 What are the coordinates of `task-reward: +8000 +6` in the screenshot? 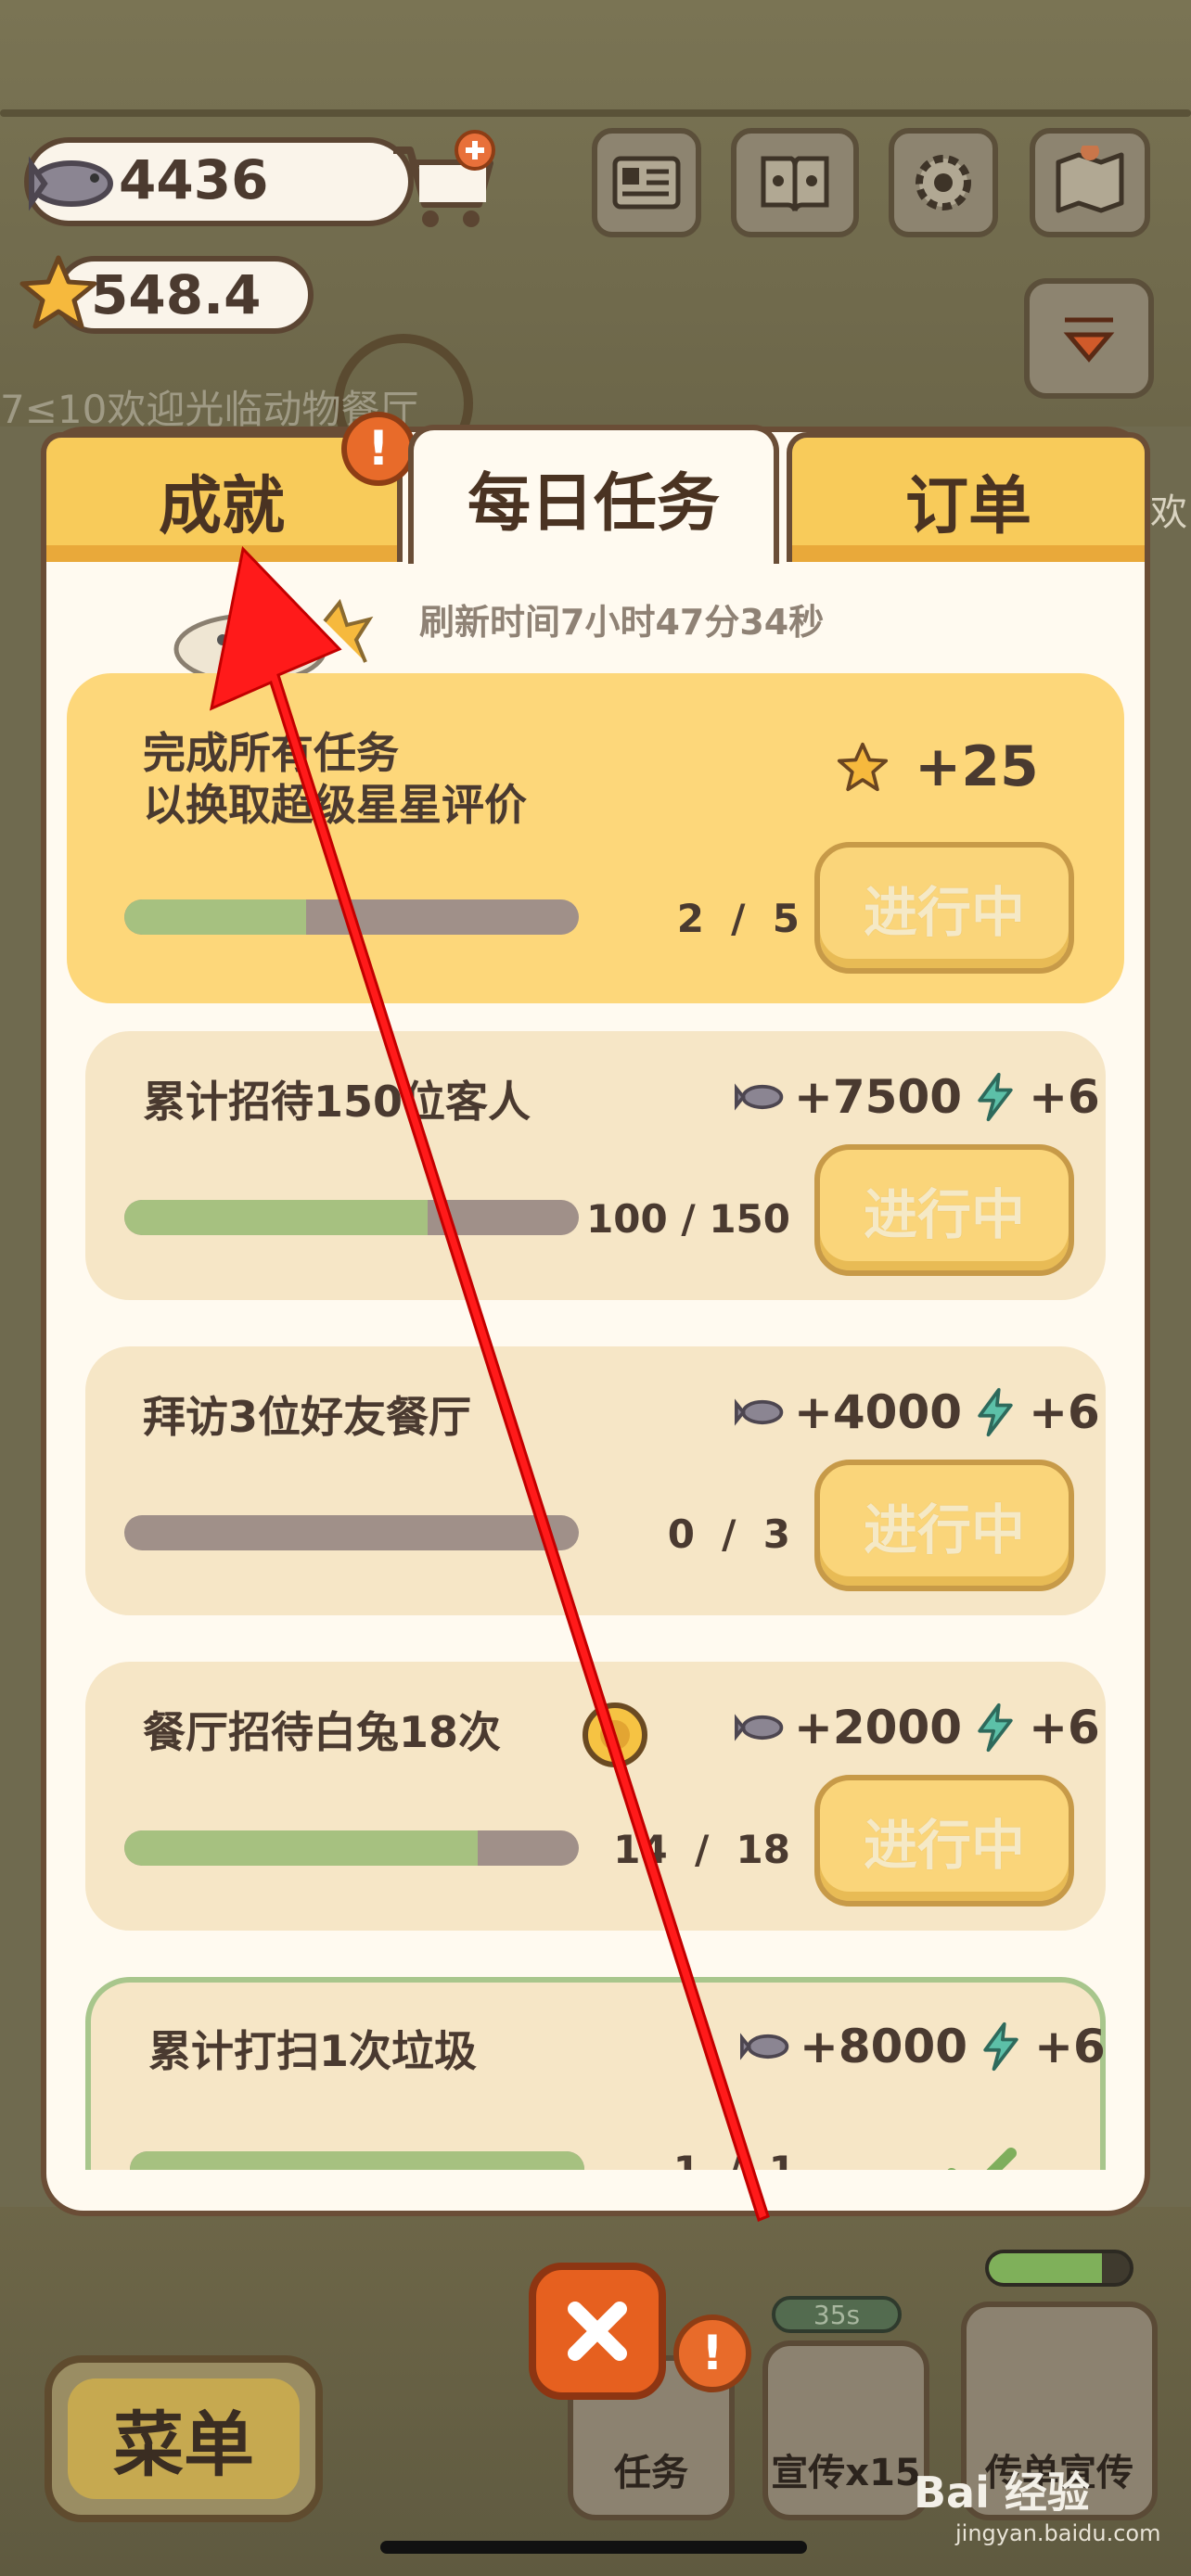 It's located at (923, 2047).